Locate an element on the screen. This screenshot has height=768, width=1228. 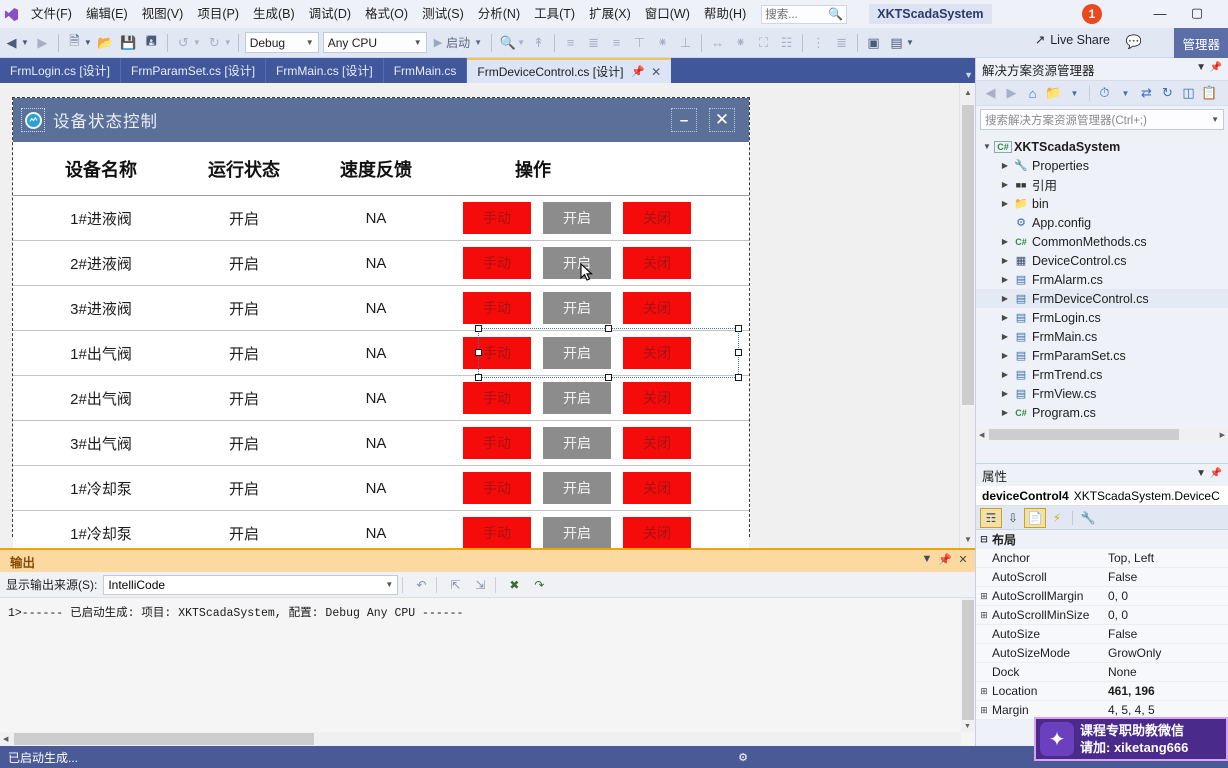
menu-view: 视图(V) is located at coordinates (163, 14).